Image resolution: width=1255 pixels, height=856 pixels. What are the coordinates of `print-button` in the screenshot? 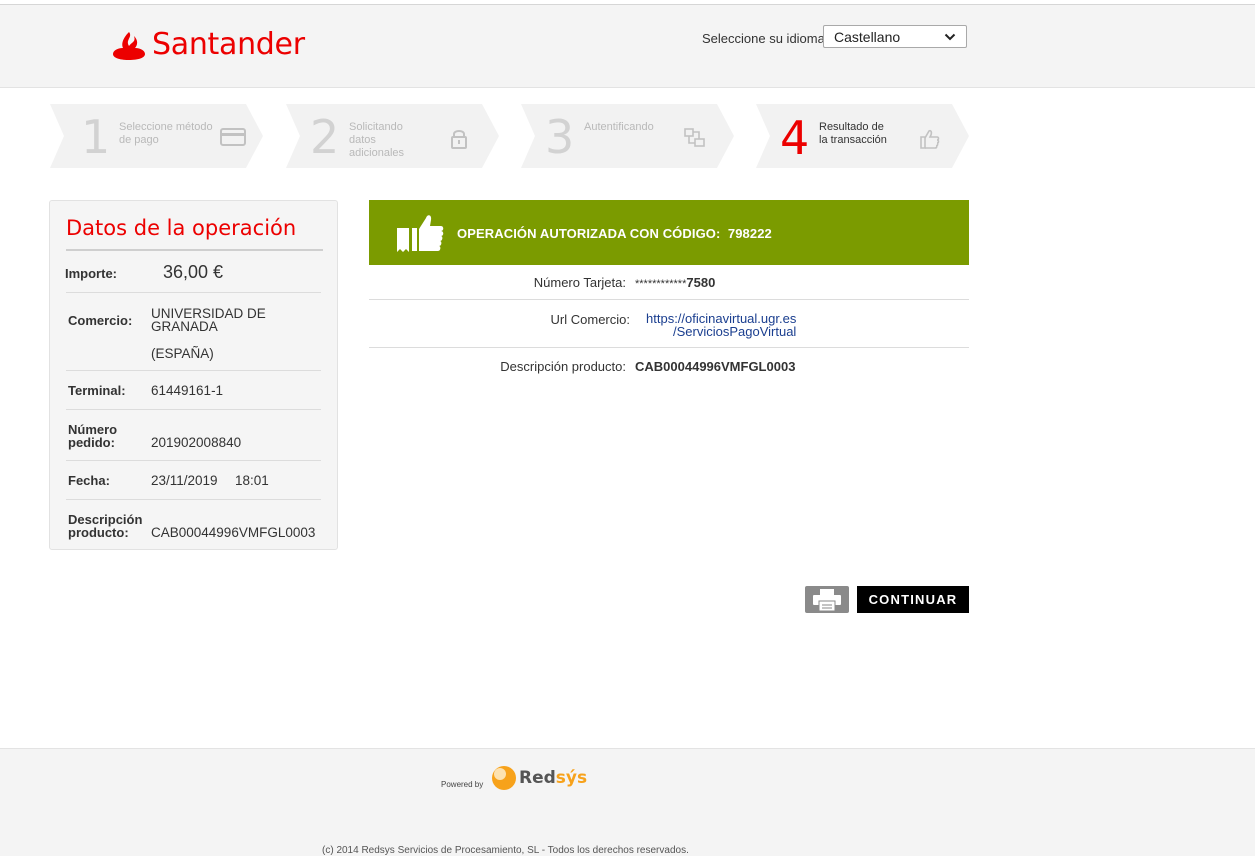 It's located at (827, 599).